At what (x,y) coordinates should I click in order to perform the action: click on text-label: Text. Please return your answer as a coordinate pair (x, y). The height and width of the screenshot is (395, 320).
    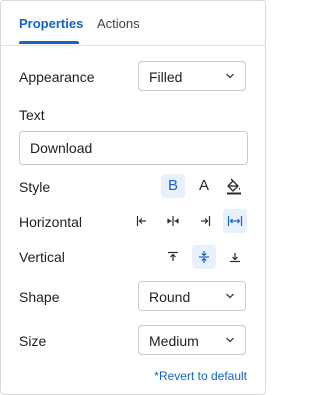
    Looking at the image, I should click on (32, 115).